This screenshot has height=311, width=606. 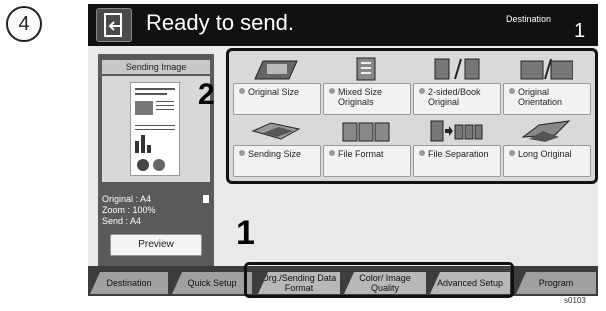 I want to click on option-button: Sending Size, so click(x=277, y=161).